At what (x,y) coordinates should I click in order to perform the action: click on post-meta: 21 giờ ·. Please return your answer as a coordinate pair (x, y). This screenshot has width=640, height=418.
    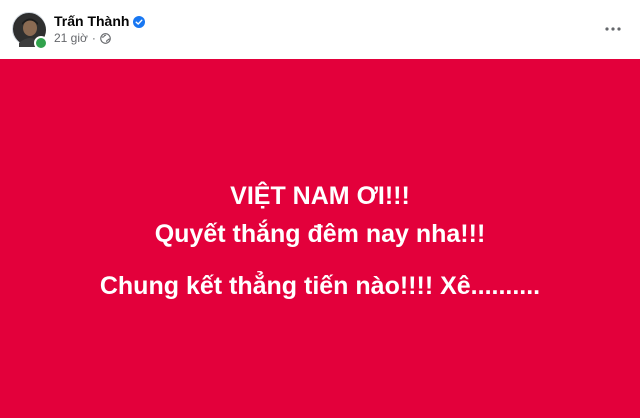
    Looking at the image, I should click on (82, 38).